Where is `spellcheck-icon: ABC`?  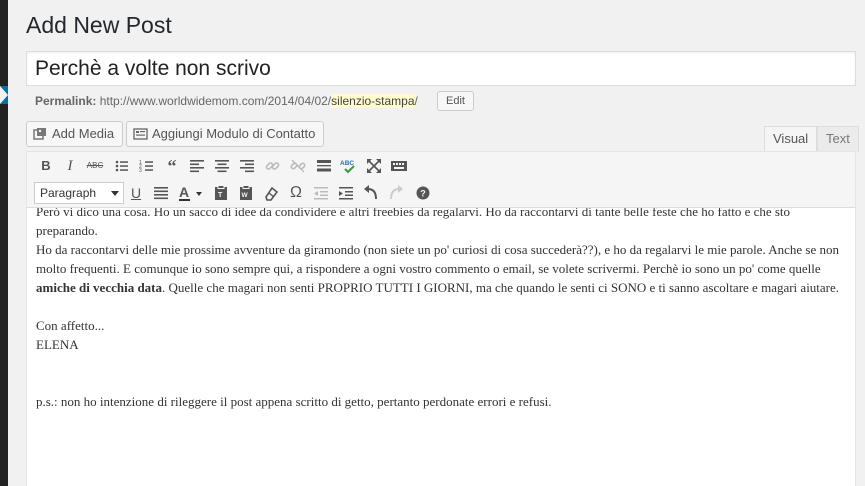
spellcheck-icon: ABC is located at coordinates (349, 166).